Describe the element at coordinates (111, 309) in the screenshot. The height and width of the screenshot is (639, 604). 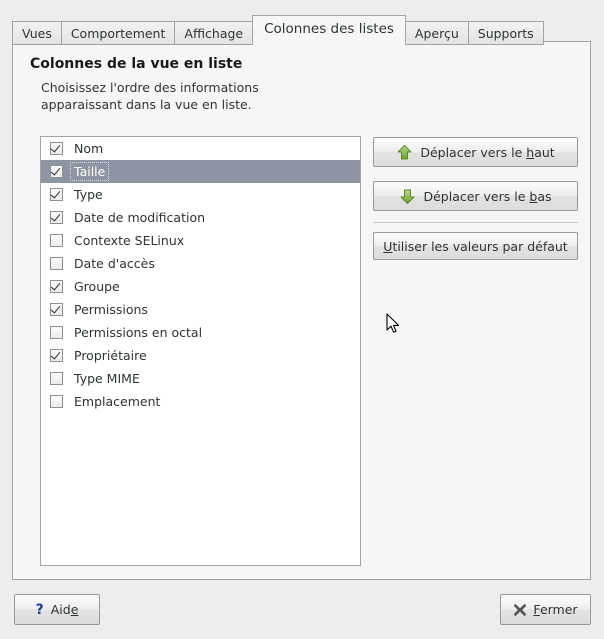
I see `list-item-label: Permissions` at that location.